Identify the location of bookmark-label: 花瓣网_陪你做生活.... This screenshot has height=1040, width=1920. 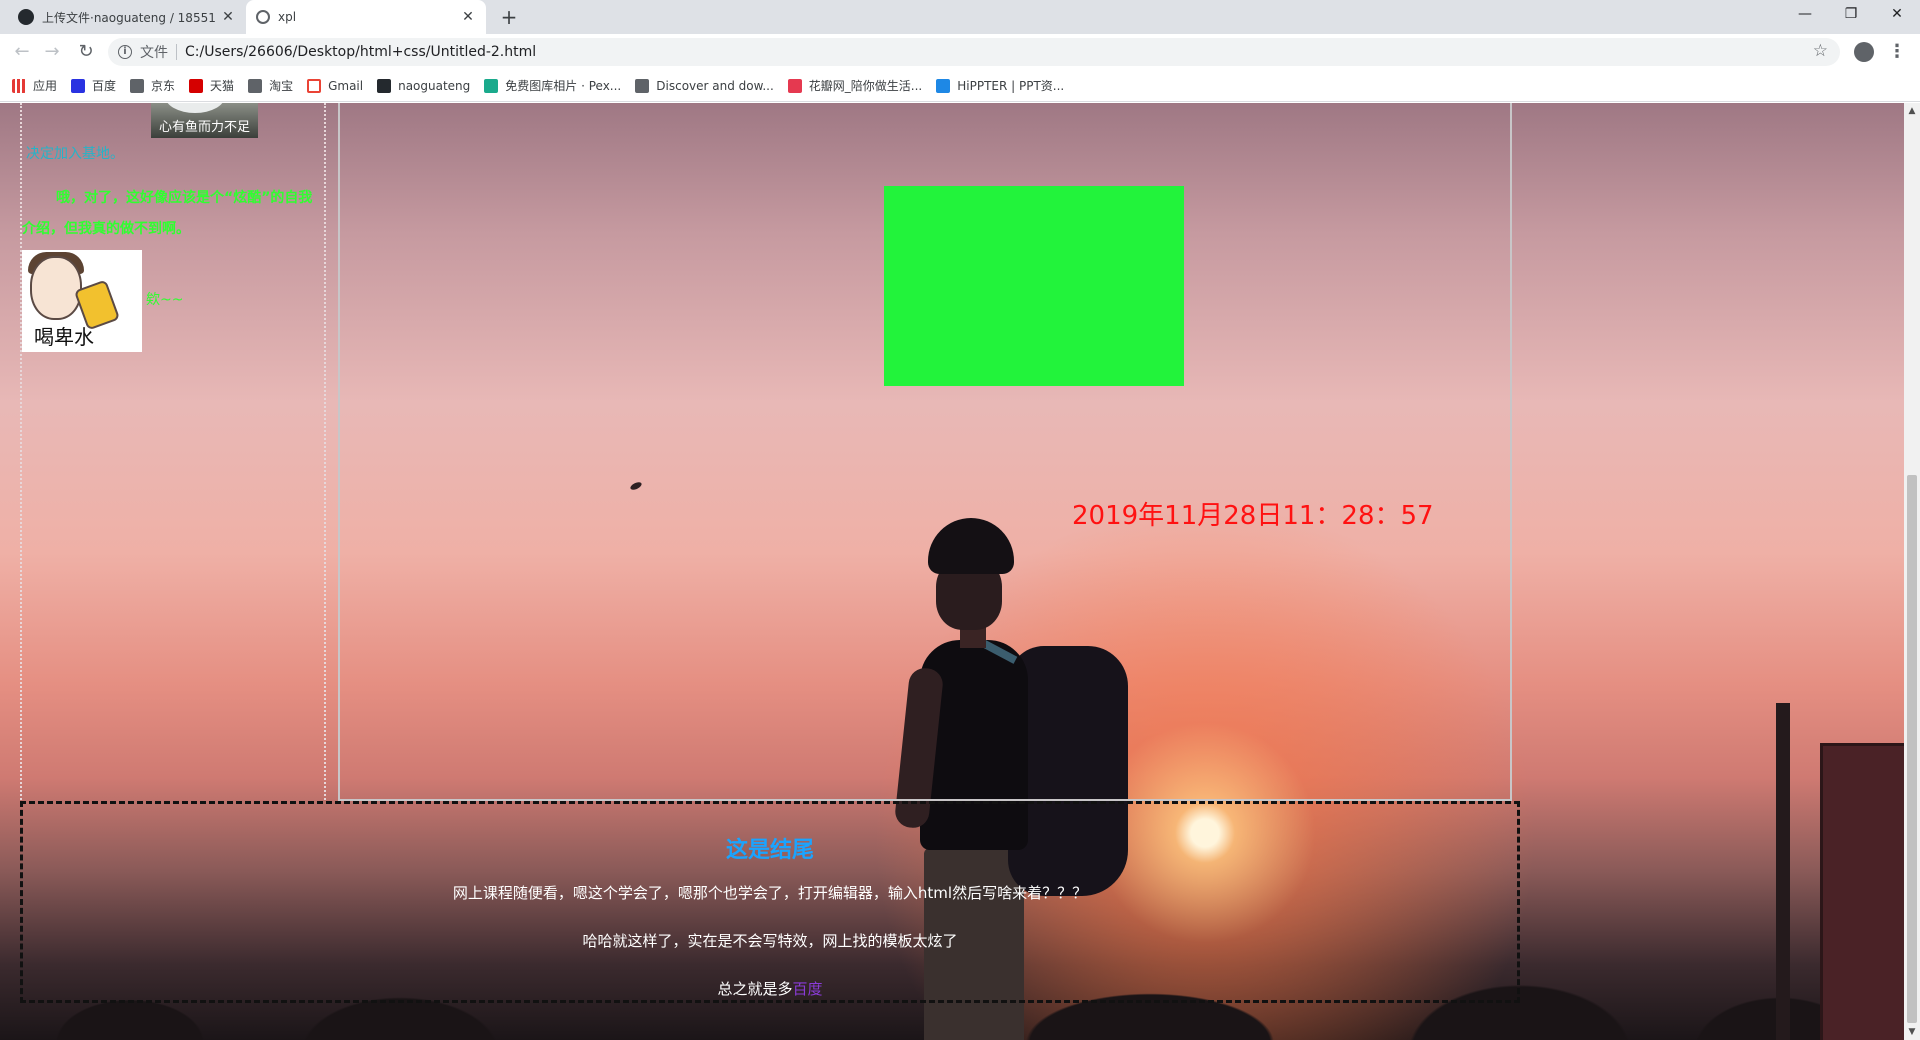
(865, 86).